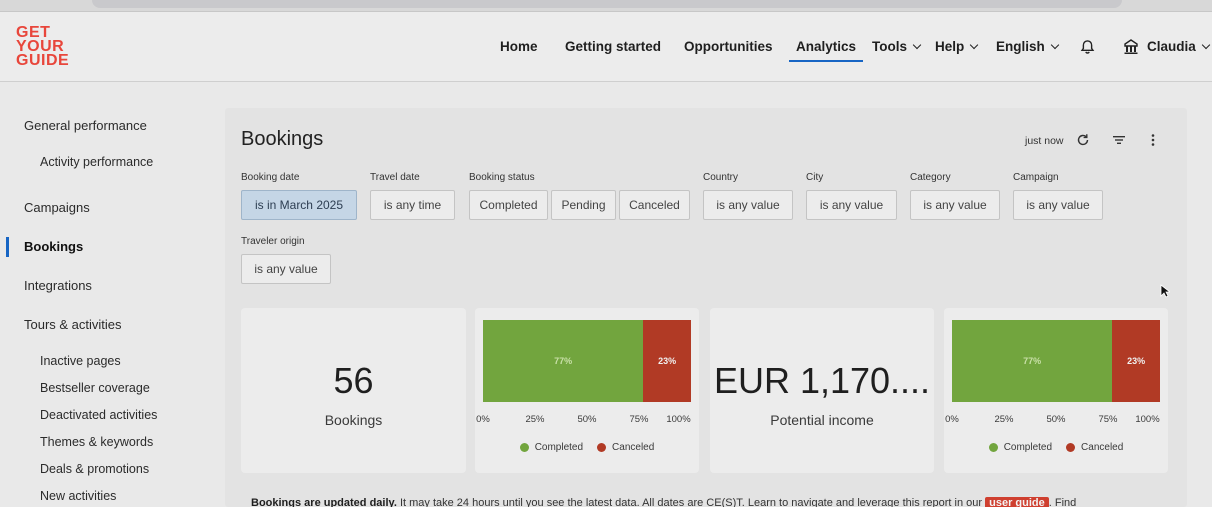  What do you see at coordinates (73, 324) in the screenshot?
I see `sidebar-item-tours-activities: Tours & activities` at bounding box center [73, 324].